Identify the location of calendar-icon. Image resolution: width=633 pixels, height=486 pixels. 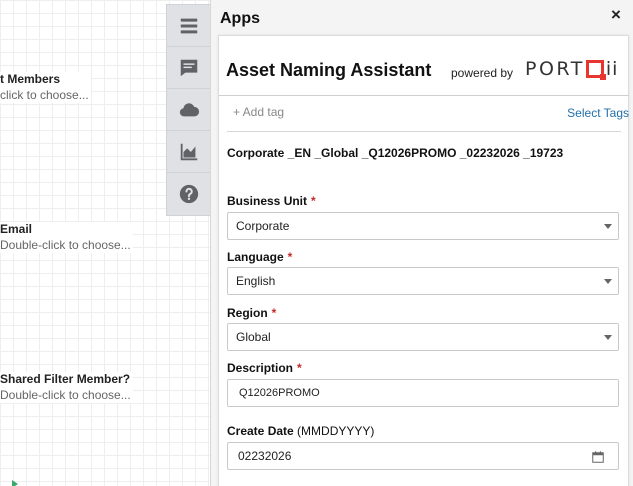
(598, 457).